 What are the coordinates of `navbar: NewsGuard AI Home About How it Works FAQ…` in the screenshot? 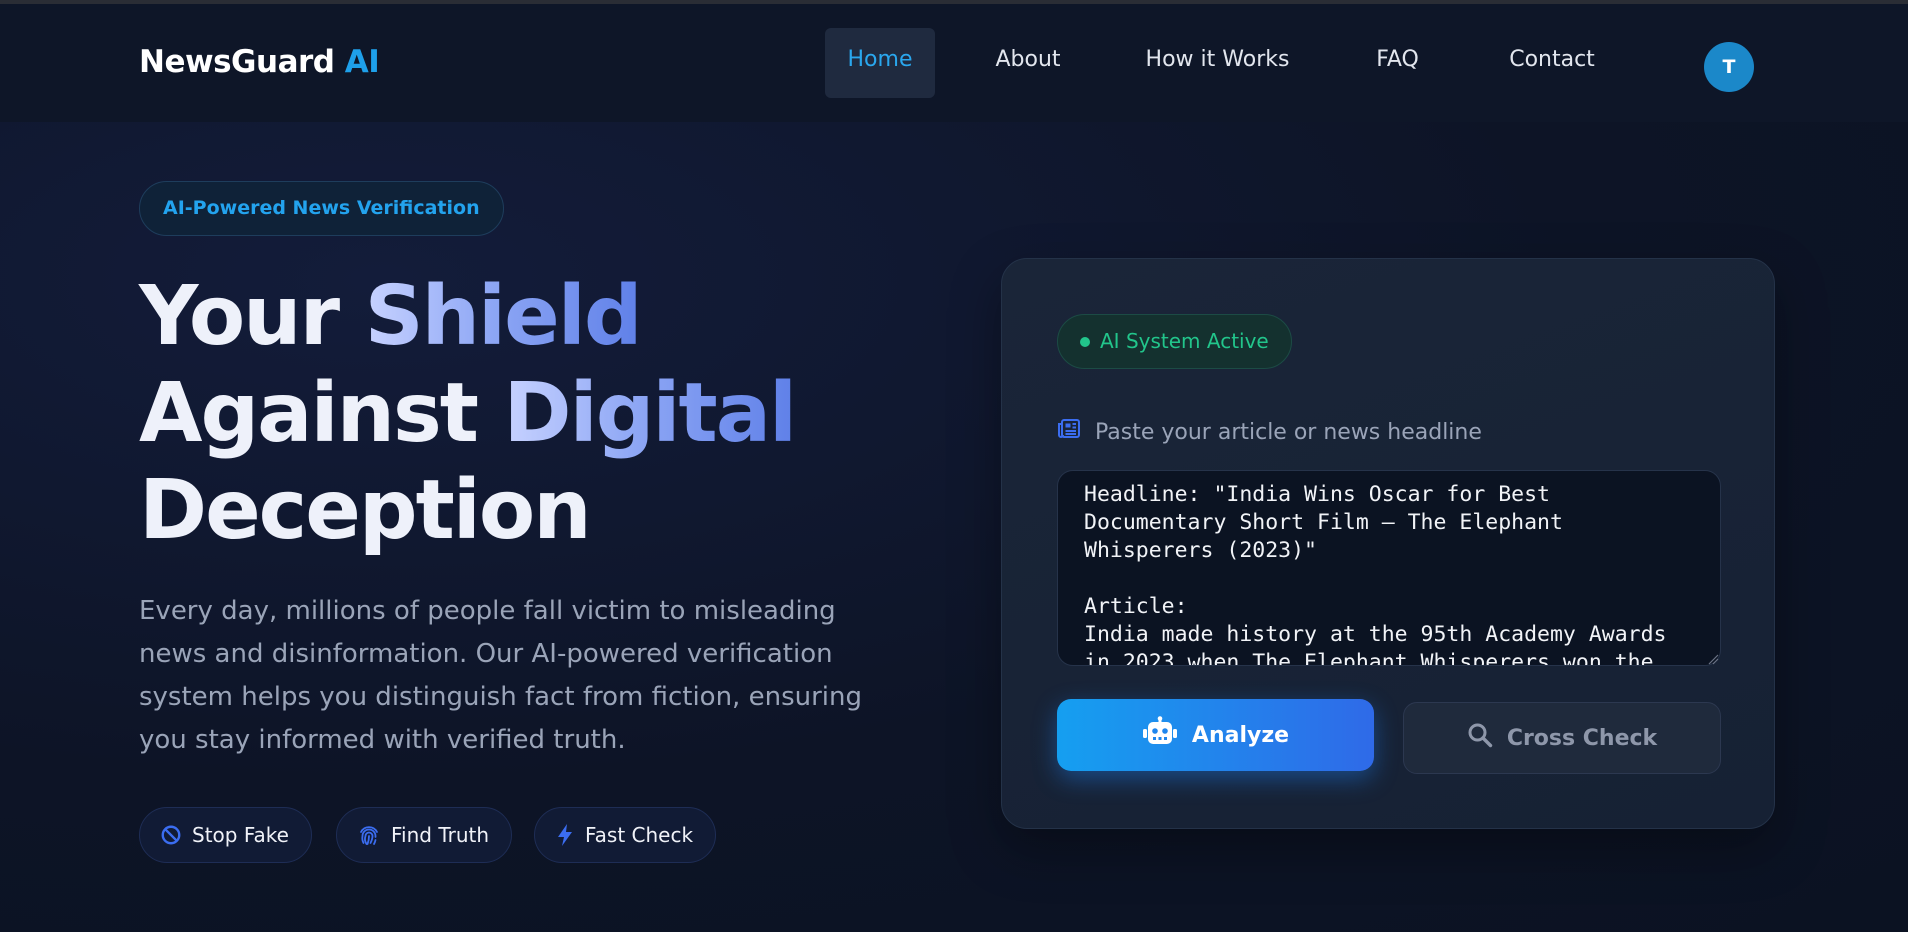 It's located at (954, 63).